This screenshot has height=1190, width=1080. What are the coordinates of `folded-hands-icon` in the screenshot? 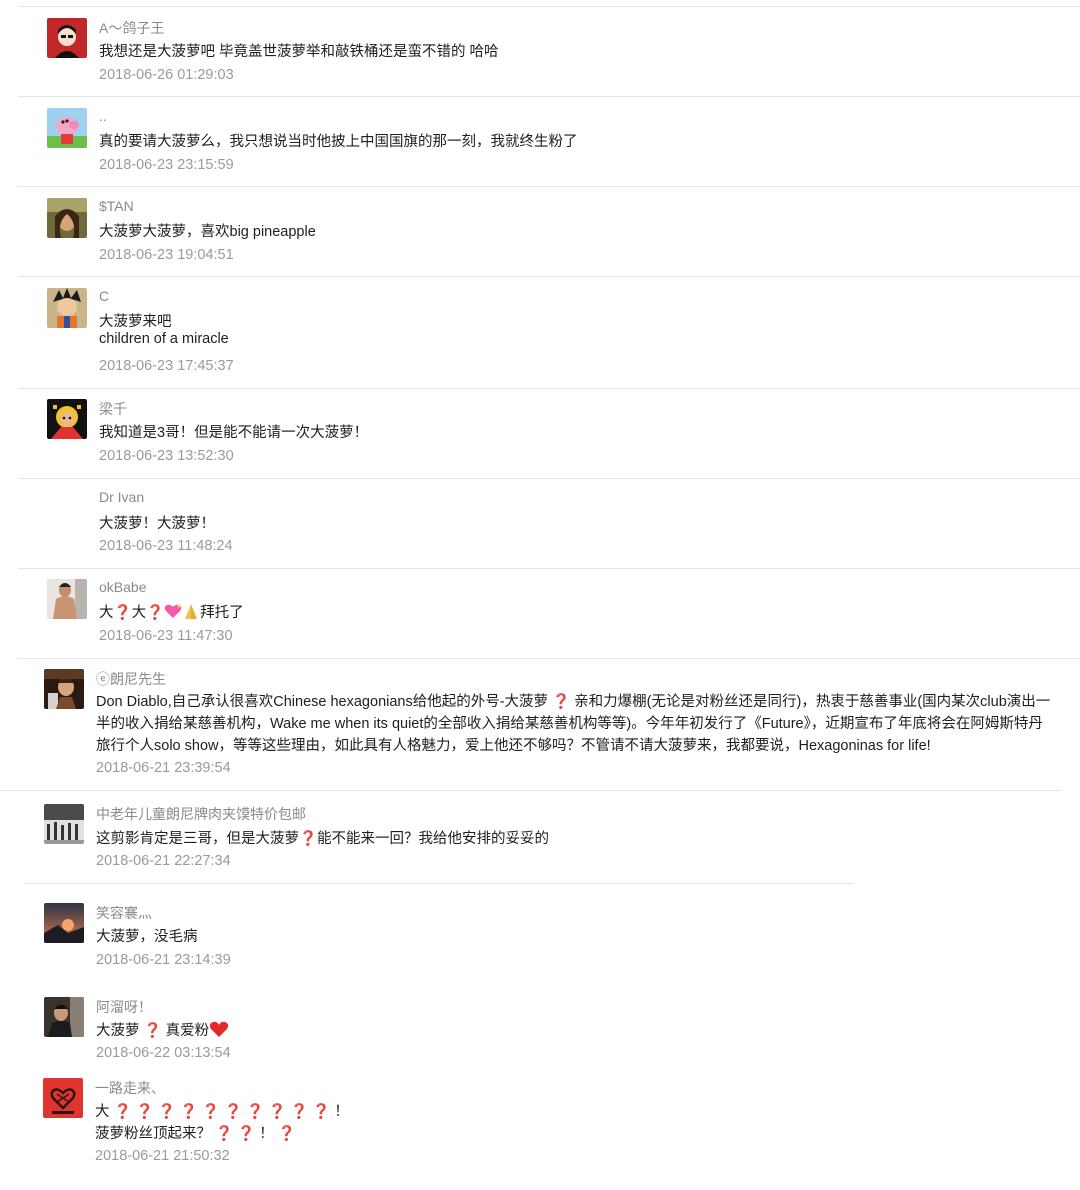 It's located at (191, 613).